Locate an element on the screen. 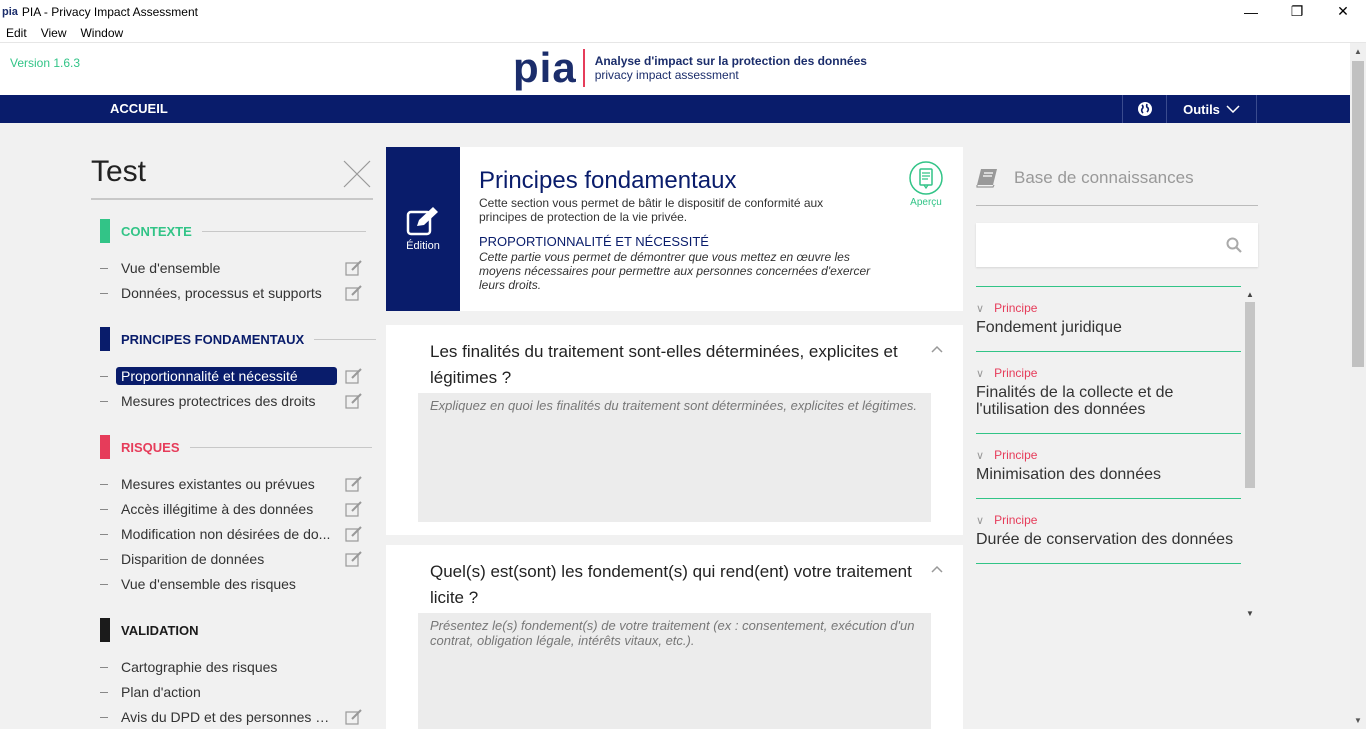  preview-icon is located at coordinates (926, 178).